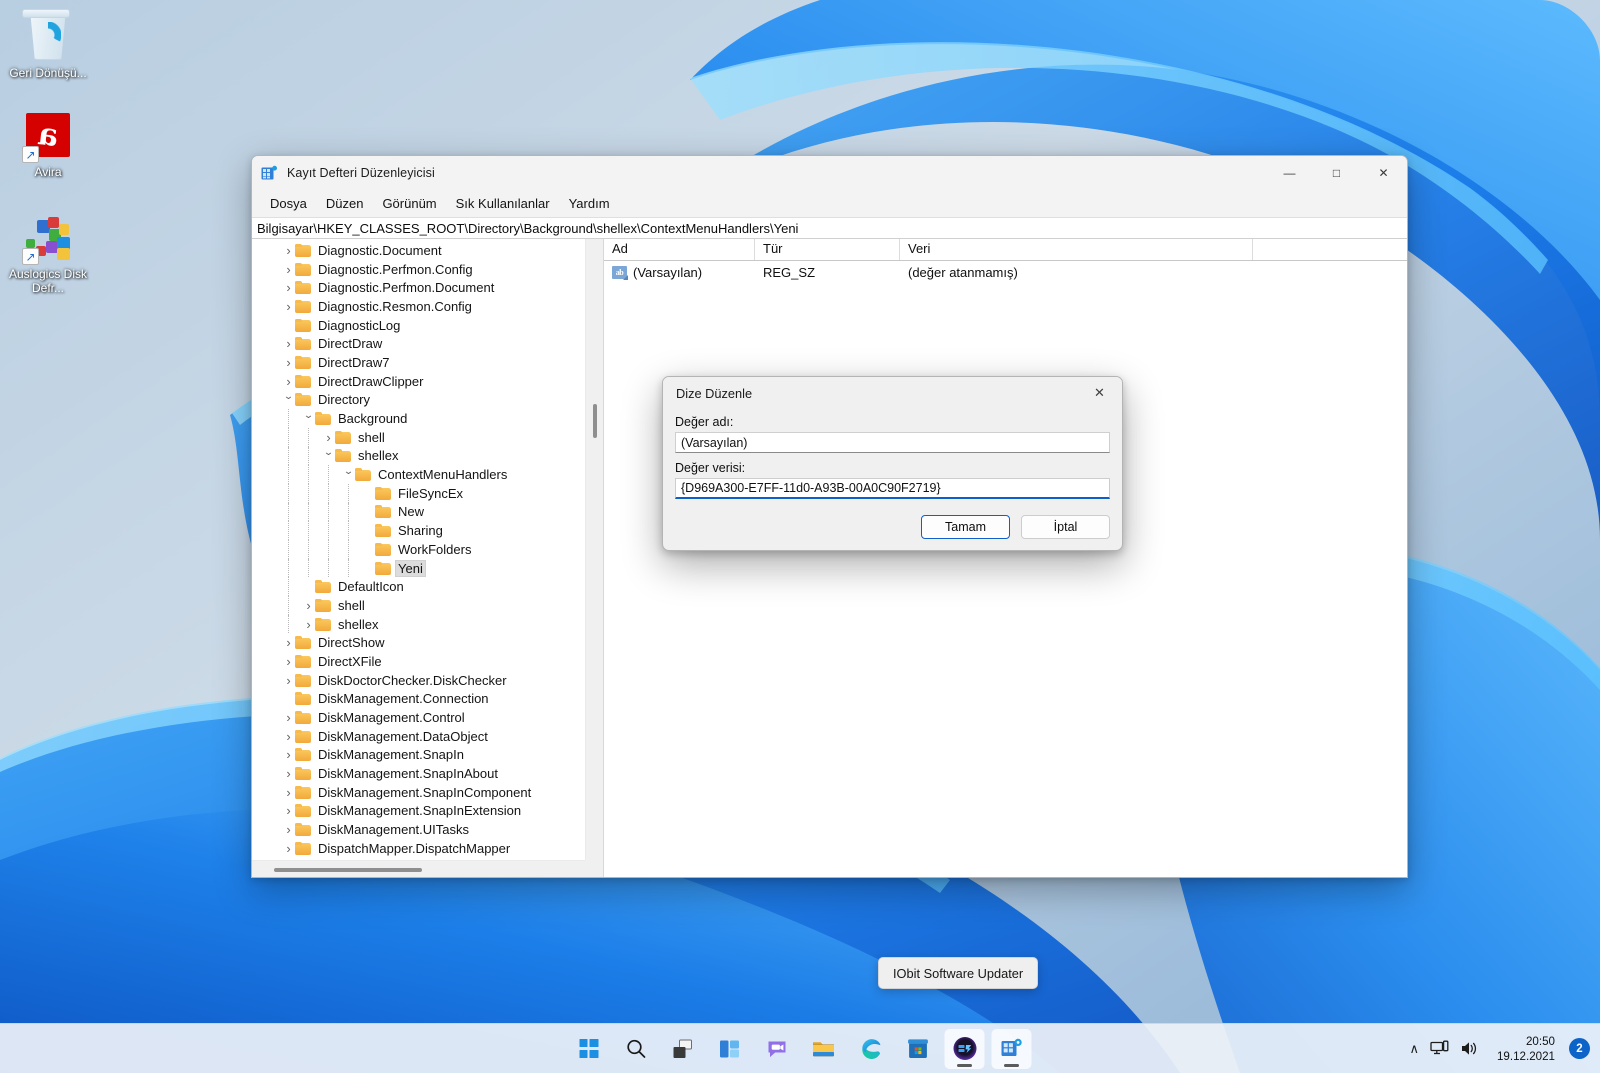 The height and width of the screenshot is (1073, 1600). What do you see at coordinates (589, 1049) in the screenshot?
I see `start-button` at bounding box center [589, 1049].